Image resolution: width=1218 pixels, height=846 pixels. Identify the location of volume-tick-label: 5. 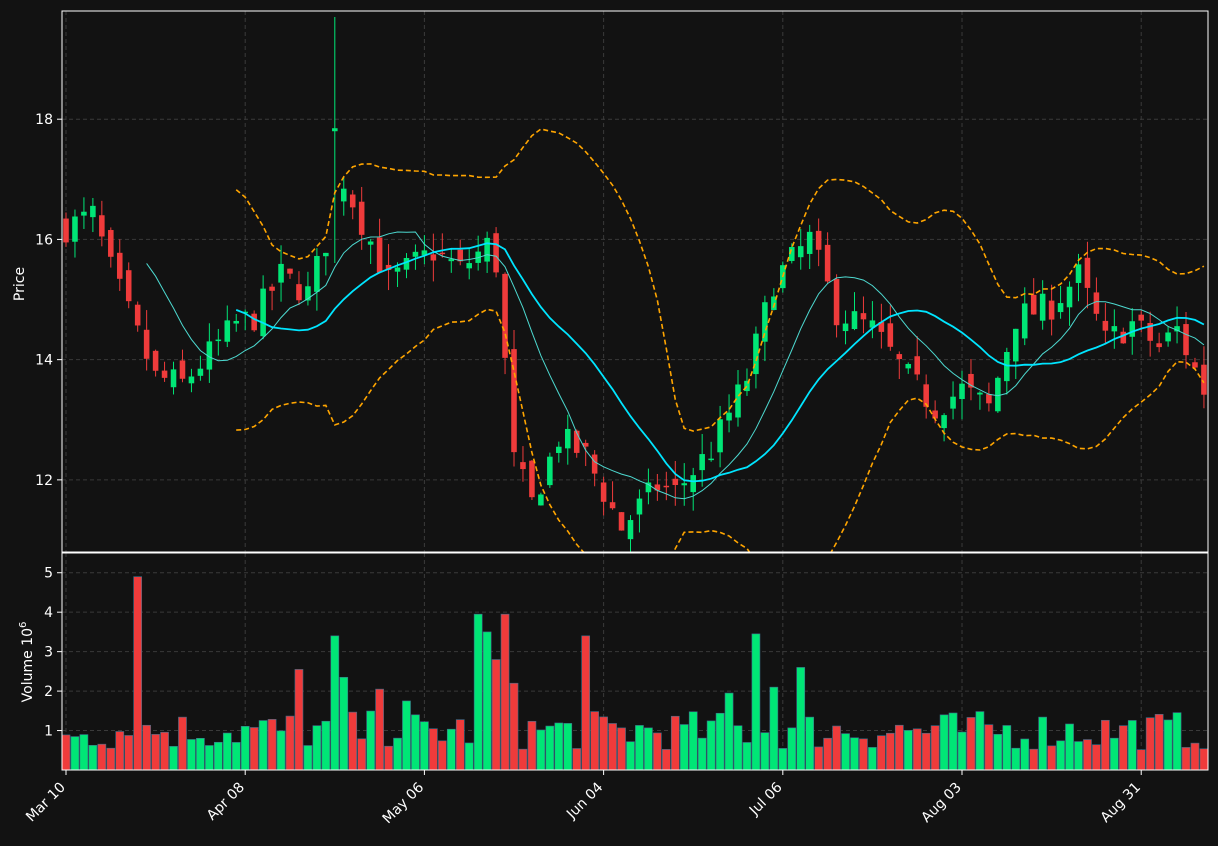
(48, 574).